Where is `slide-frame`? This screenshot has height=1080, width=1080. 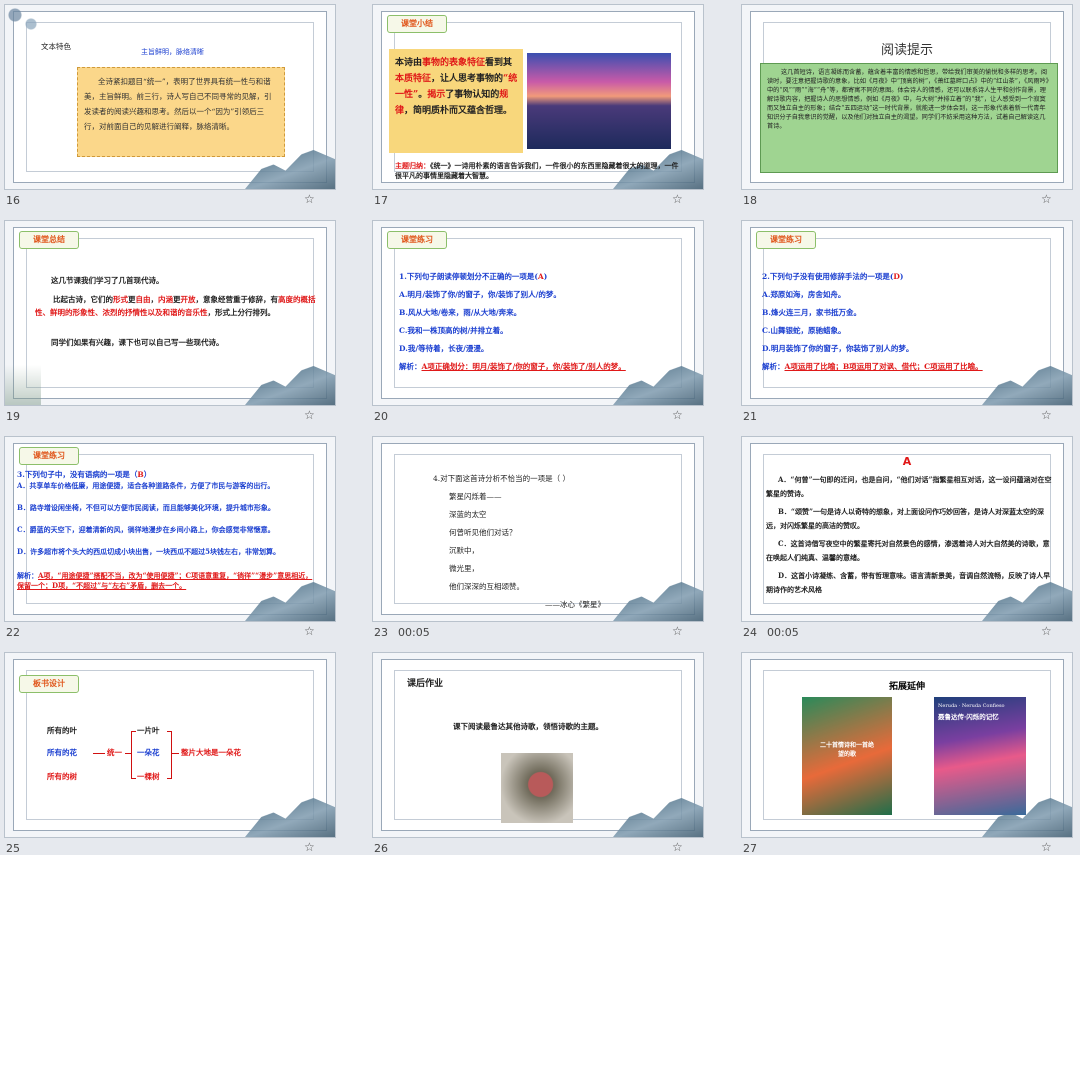 slide-frame is located at coordinates (538, 529).